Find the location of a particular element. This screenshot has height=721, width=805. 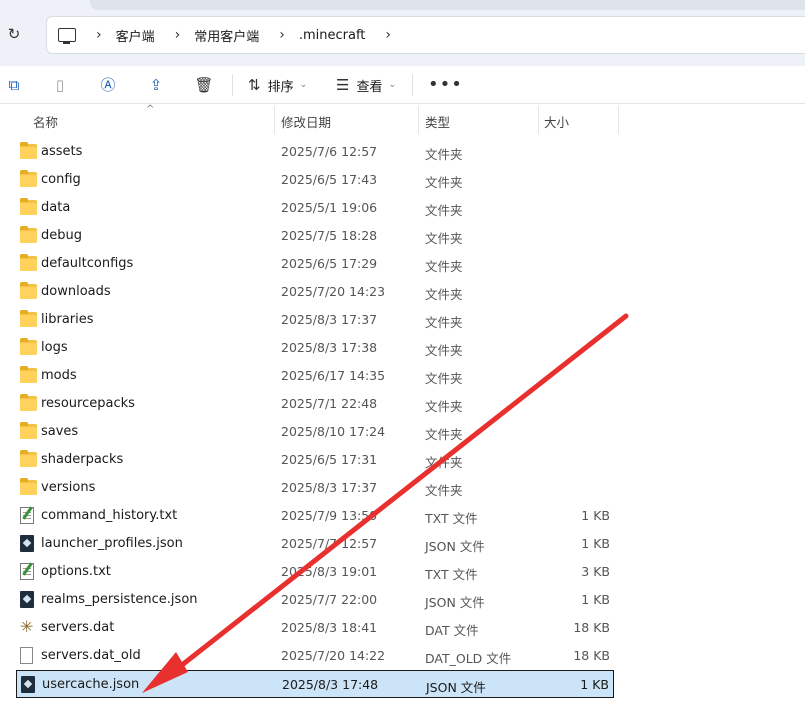

file-date: 2025/7/20 14:23 is located at coordinates (333, 291).